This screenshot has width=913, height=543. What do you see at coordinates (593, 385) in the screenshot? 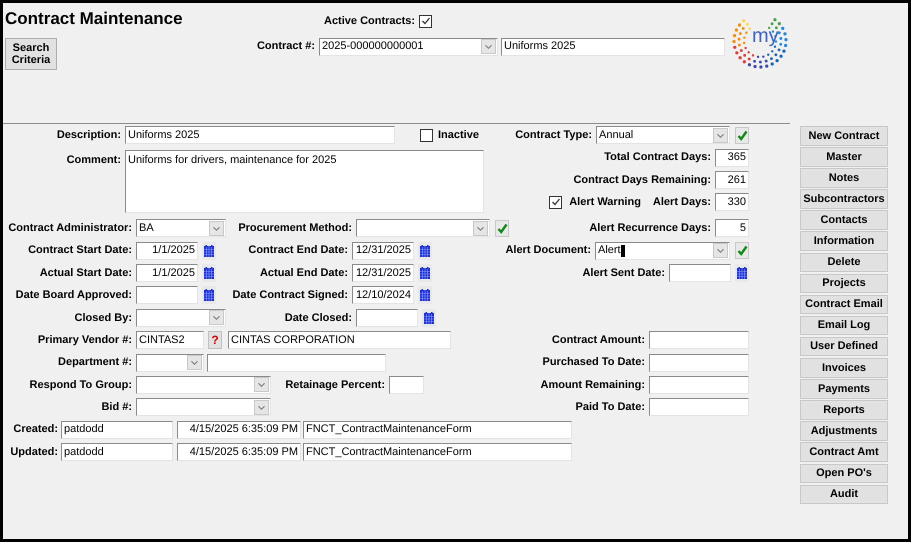
I see `field-label: Amount Remaining:` at bounding box center [593, 385].